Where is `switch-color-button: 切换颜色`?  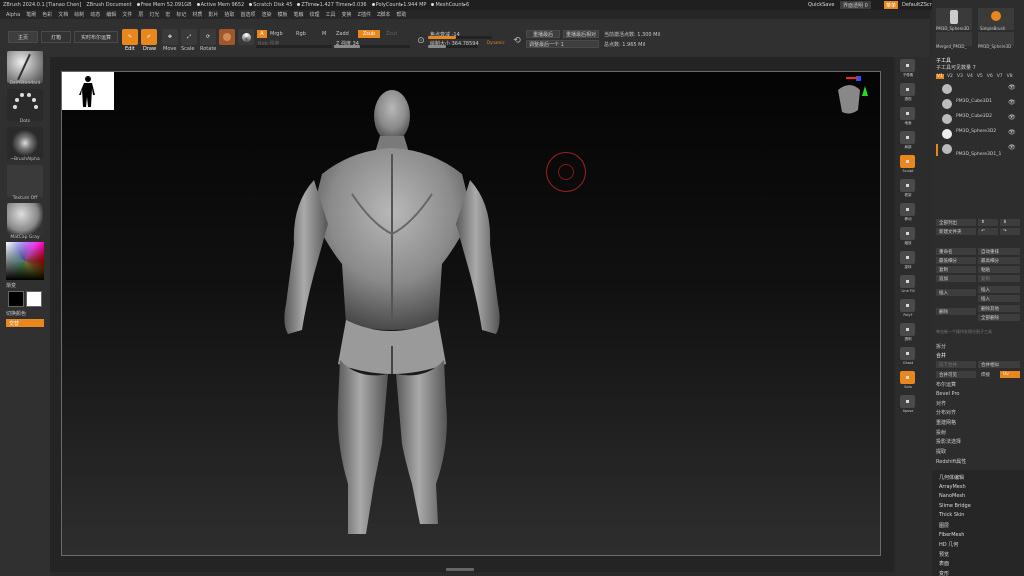 switch-color-button: 切换颜色 is located at coordinates (16, 313).